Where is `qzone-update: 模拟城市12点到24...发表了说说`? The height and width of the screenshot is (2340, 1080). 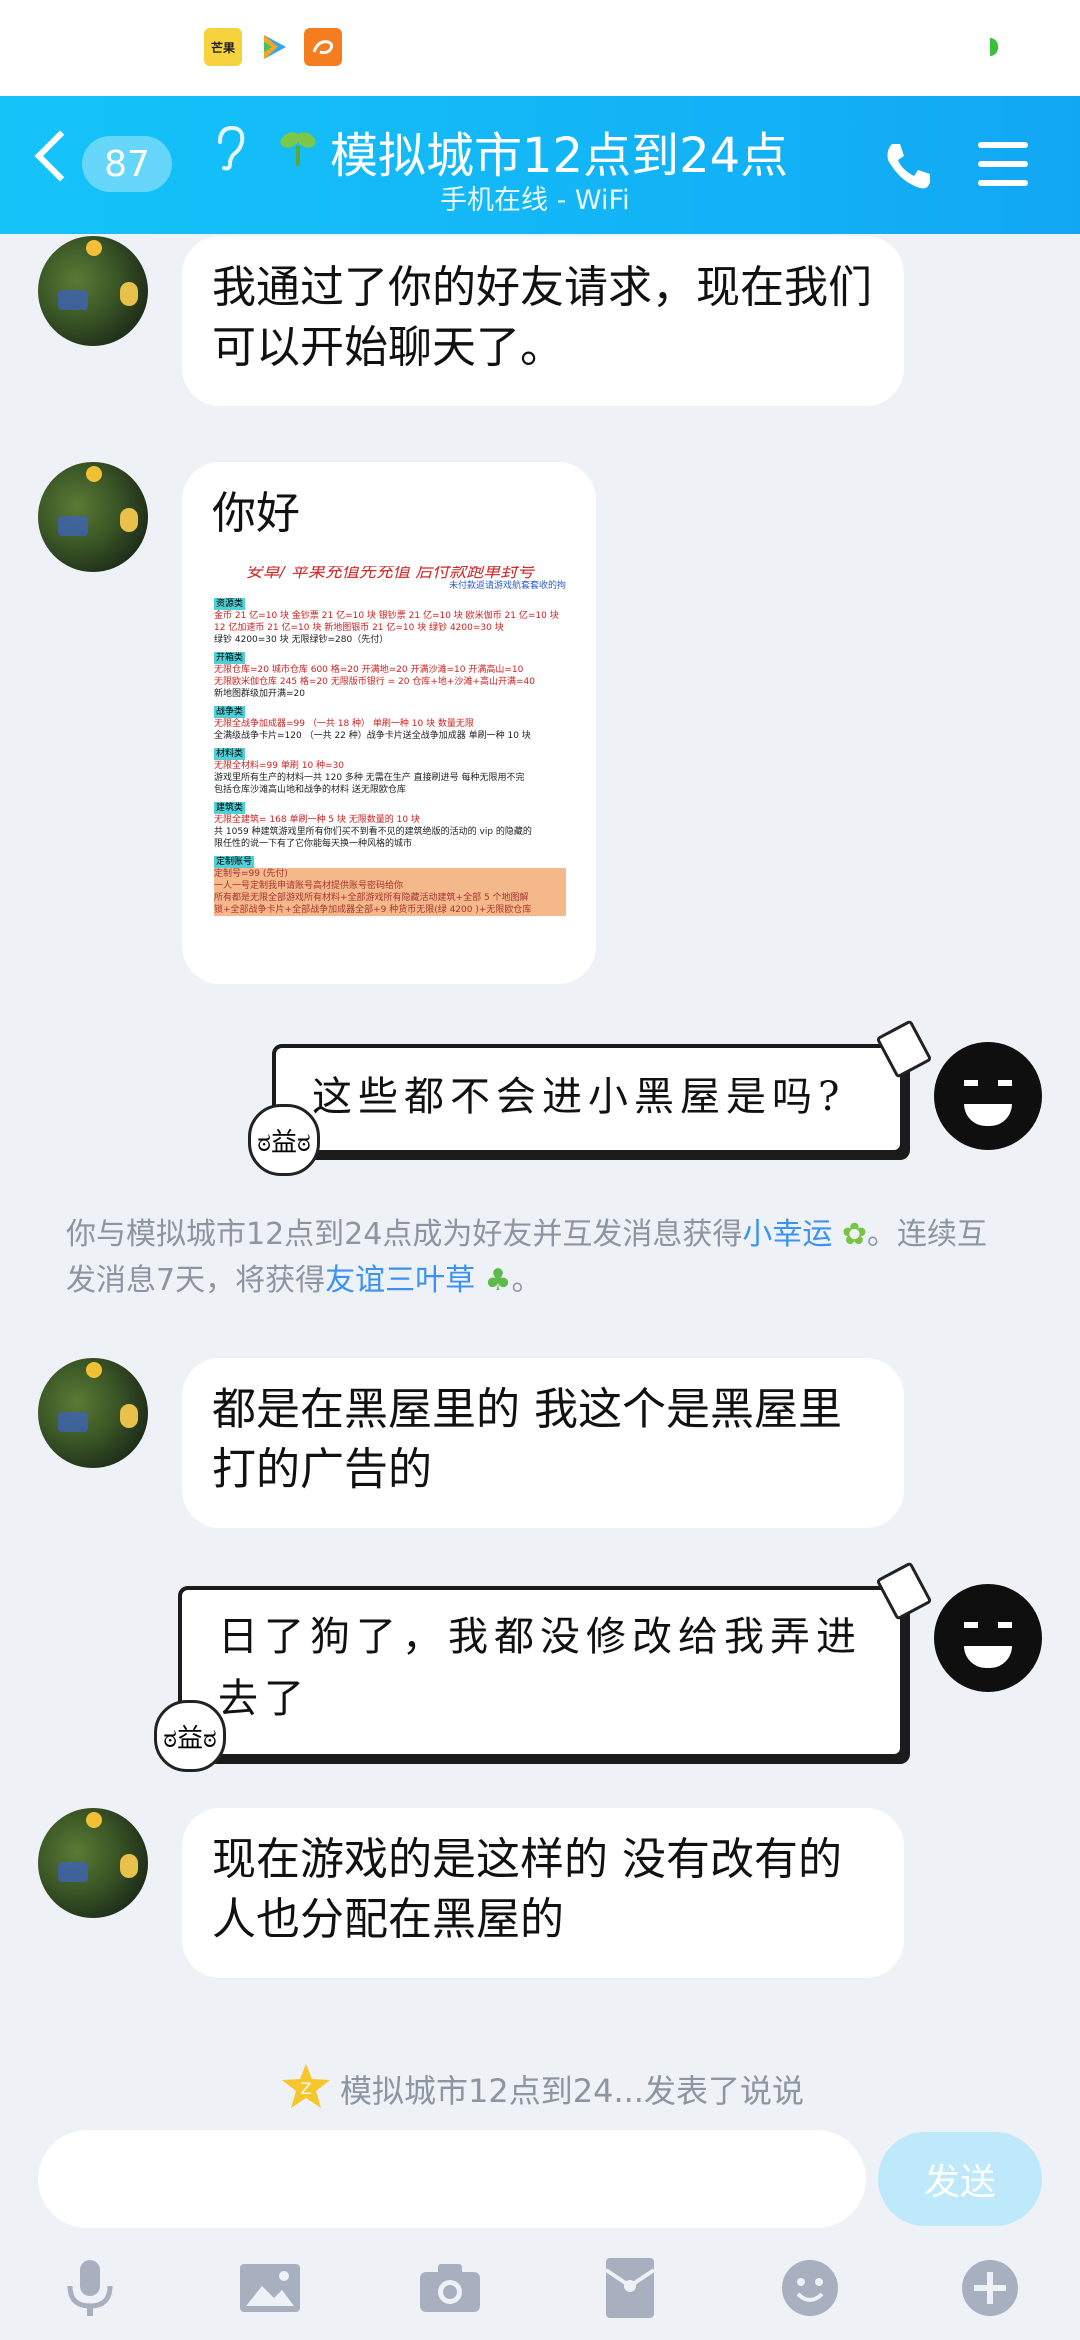
qzone-update: 模拟城市12点到24...发表了说说 is located at coordinates (572, 2089).